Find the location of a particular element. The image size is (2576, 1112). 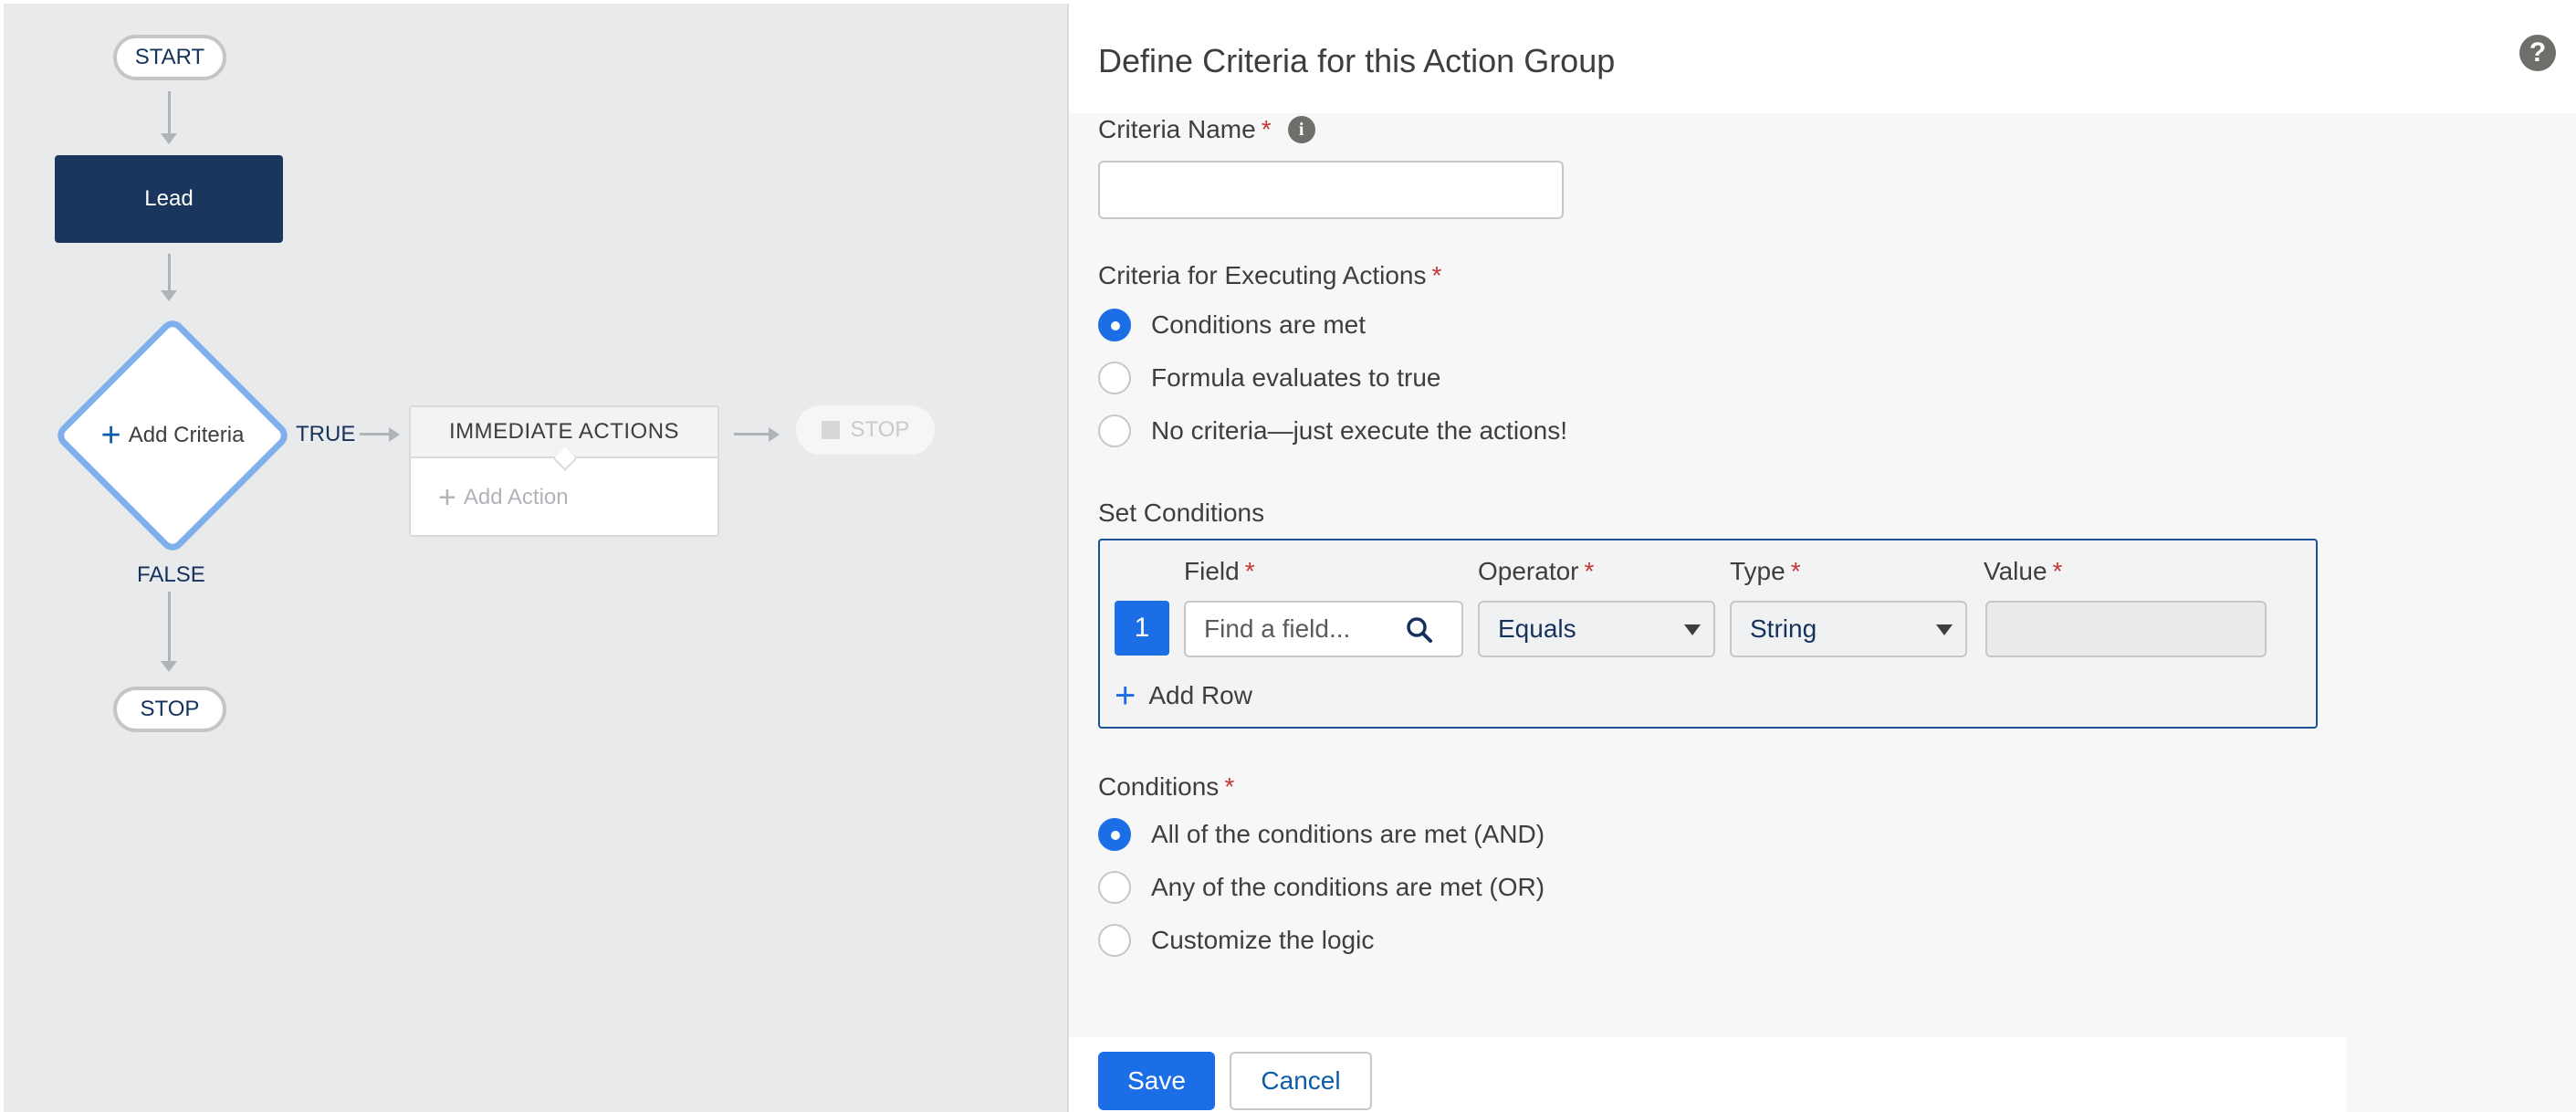

criteria-node: + Add Criteria is located at coordinates (172, 436).